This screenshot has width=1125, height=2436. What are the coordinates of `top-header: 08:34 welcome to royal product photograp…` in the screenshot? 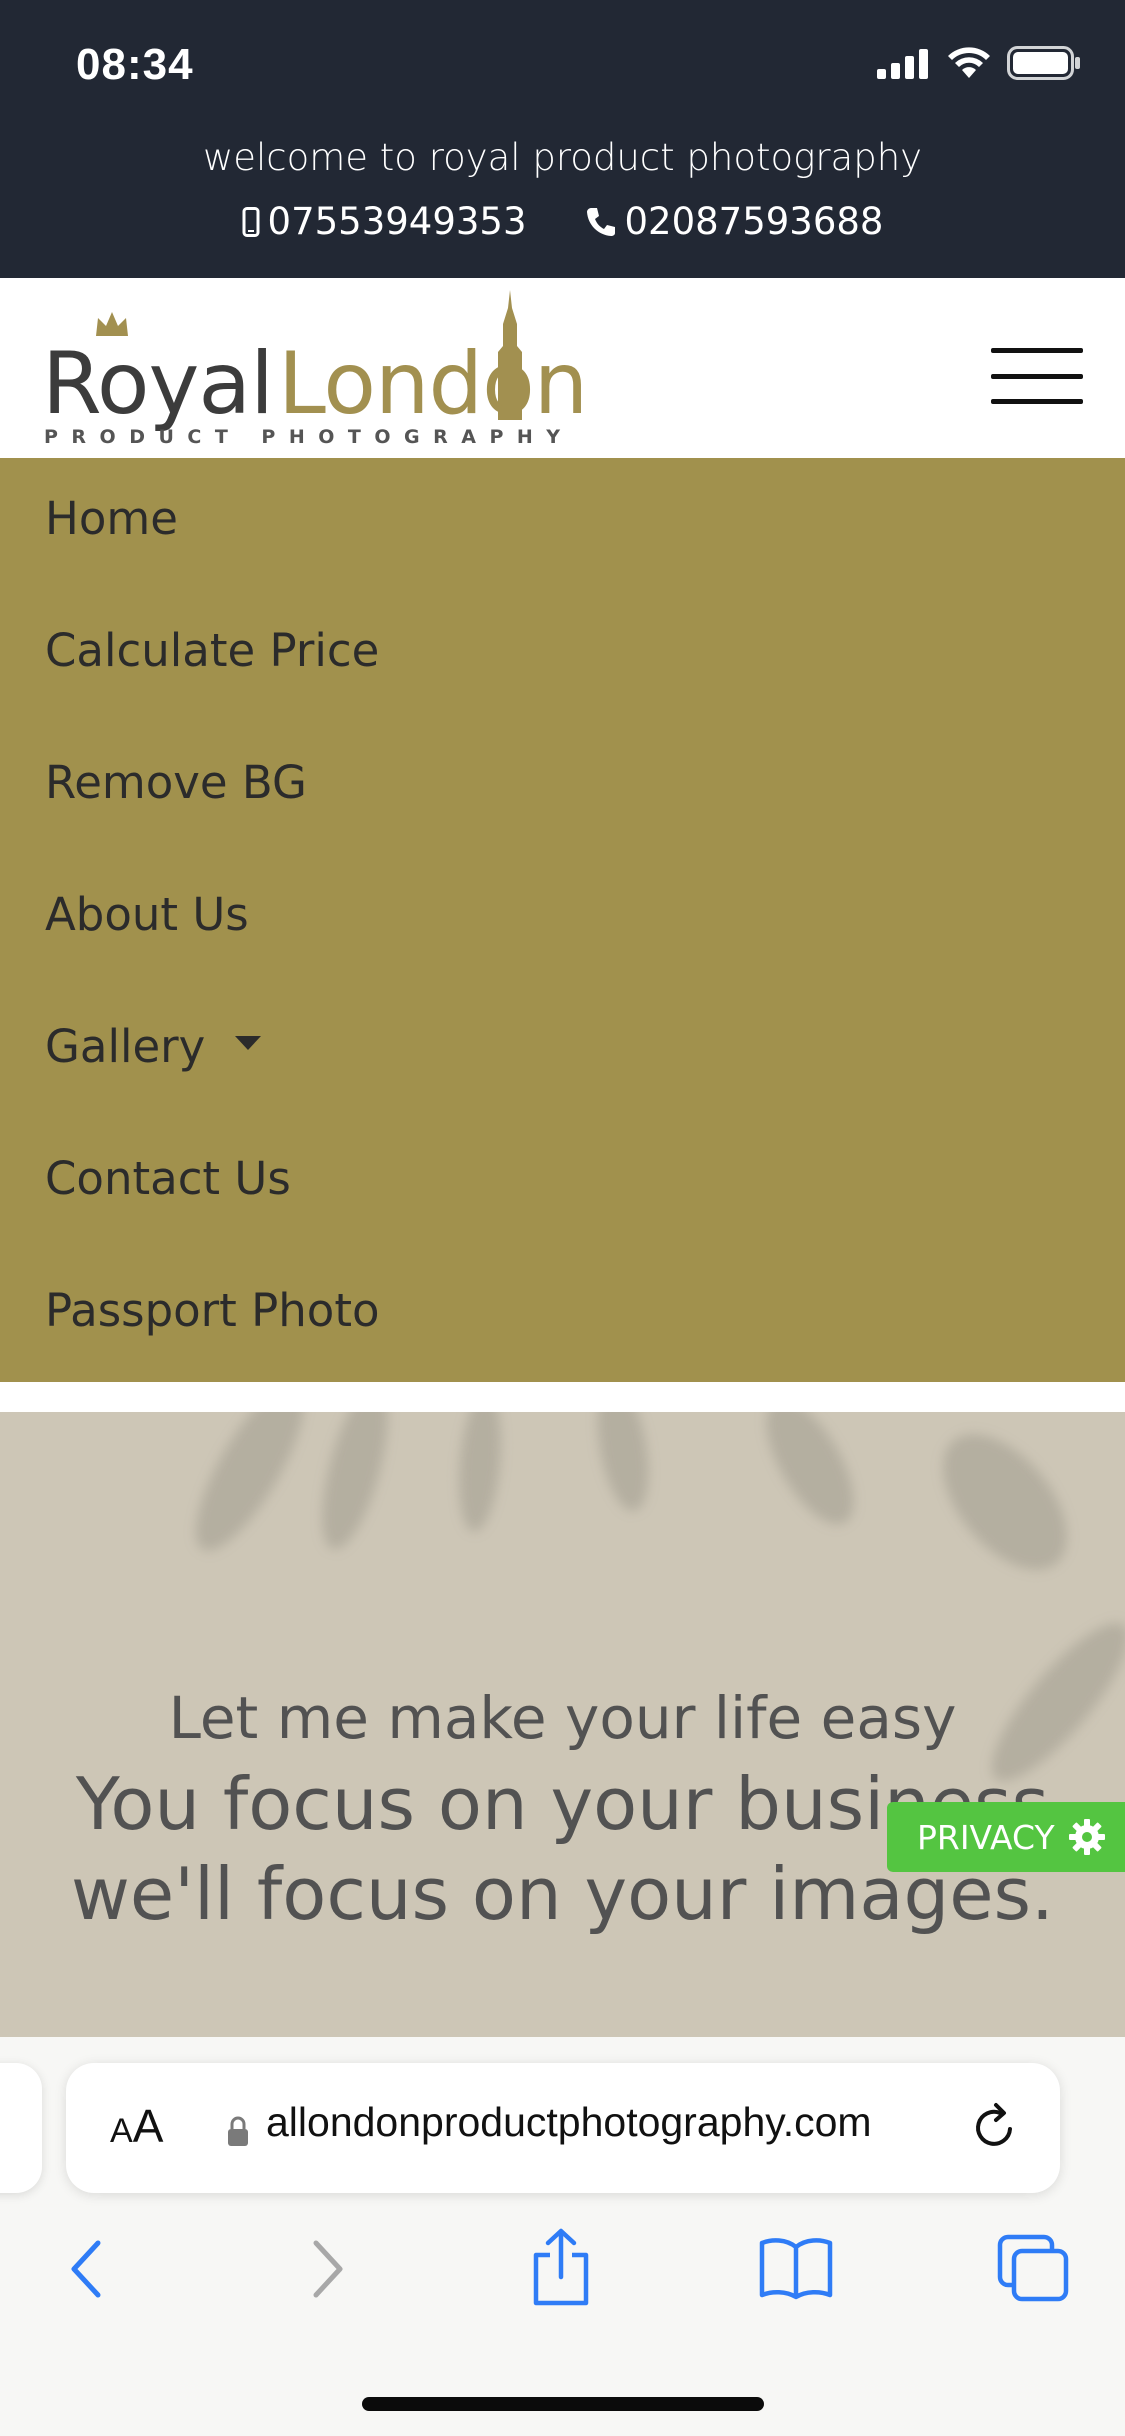 It's located at (562, 139).